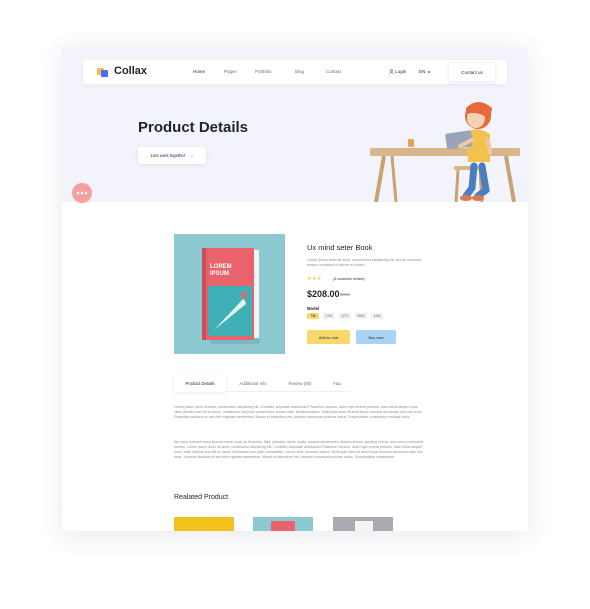 The width and height of the screenshot is (590, 609). Describe the element at coordinates (391, 72) in the screenshot. I see `user-icon` at that location.